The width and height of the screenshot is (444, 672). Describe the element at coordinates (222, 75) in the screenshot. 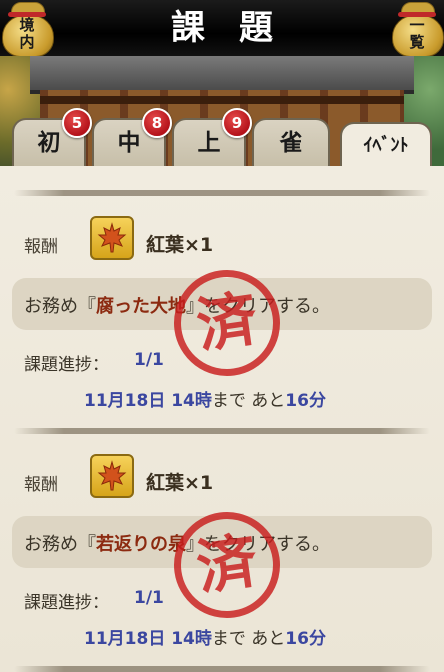

I see `shrine-roof` at that location.